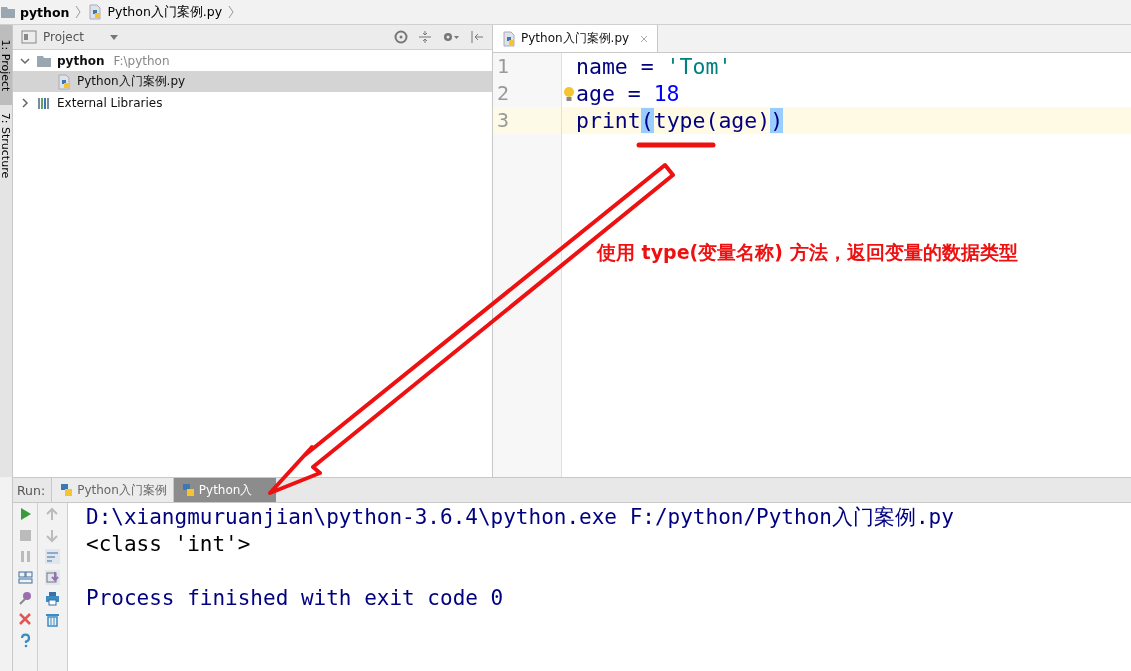  What do you see at coordinates (451, 37) in the screenshot?
I see `settings-icon` at bounding box center [451, 37].